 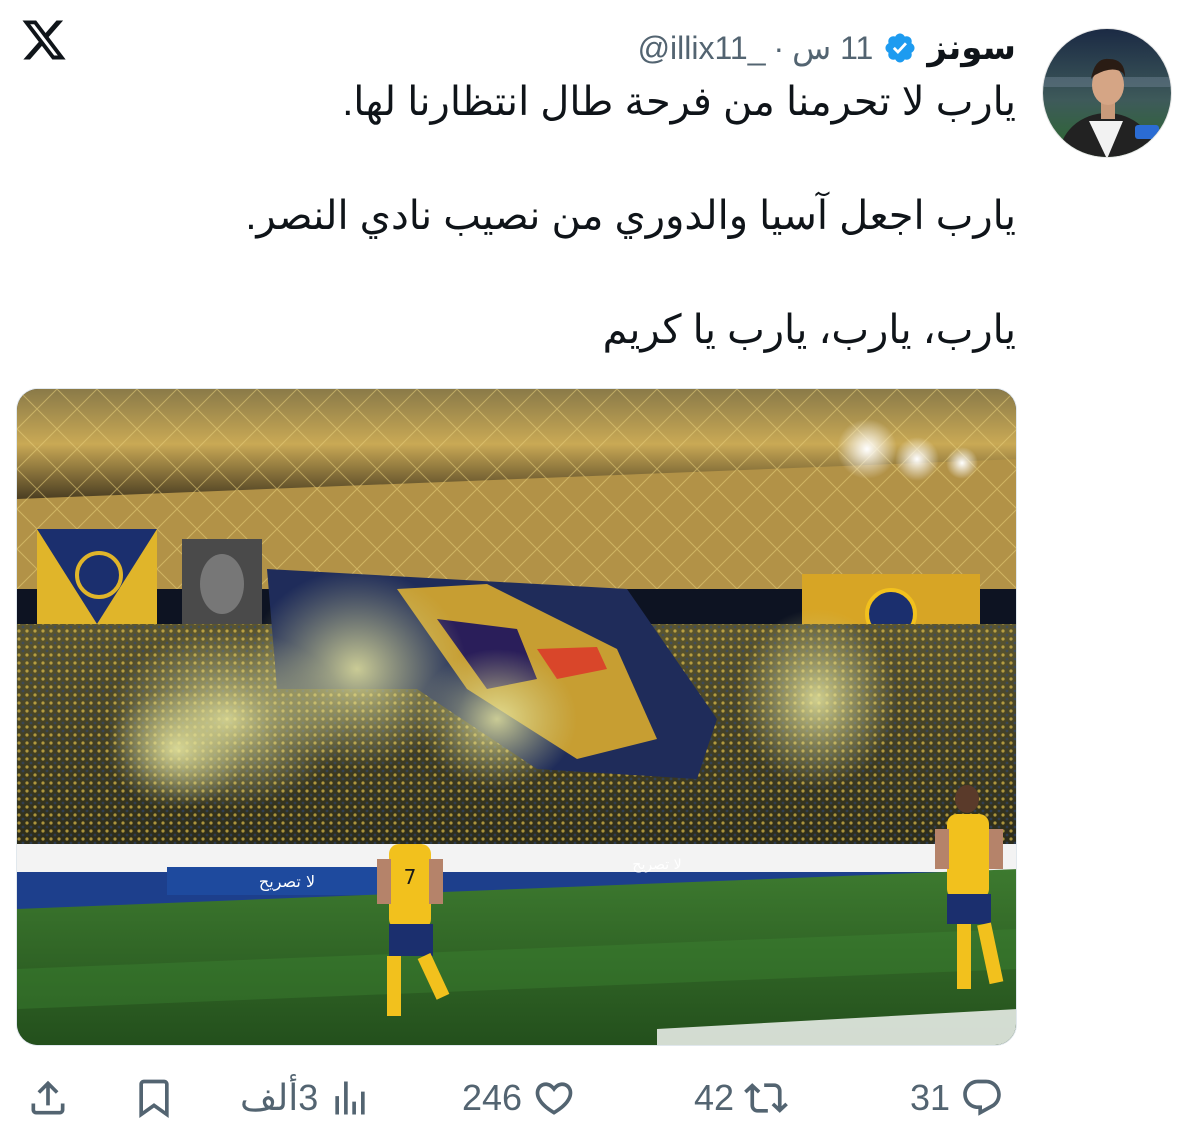 I want to click on views-button: 3ألف, so click(x=306, y=1098).